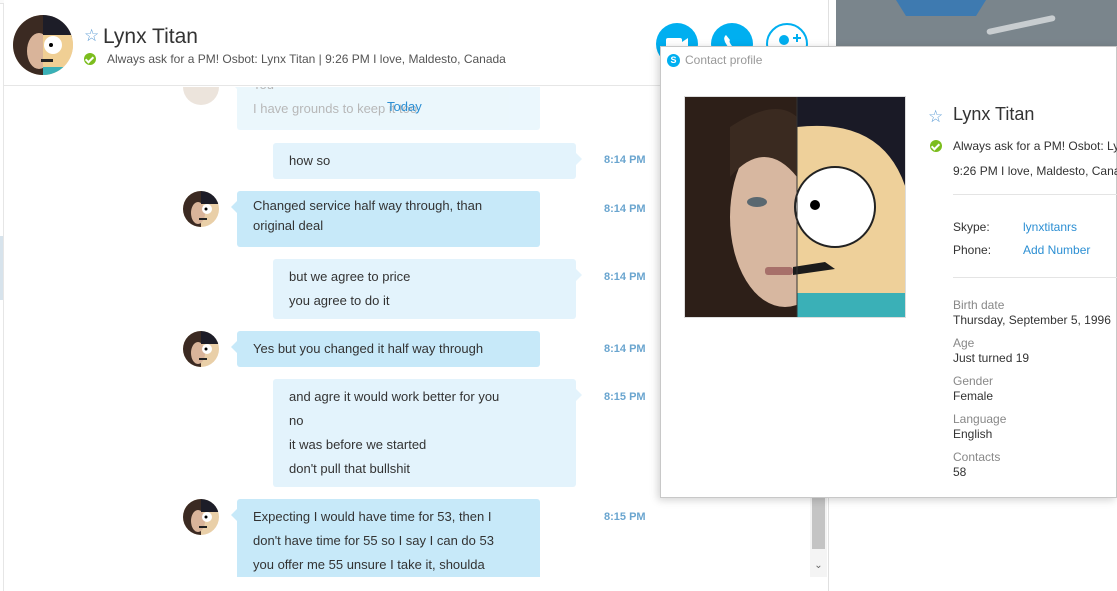 The height and width of the screenshot is (591, 1117). Describe the element at coordinates (977, 457) in the screenshot. I see `contacts-label: Contacts` at that location.